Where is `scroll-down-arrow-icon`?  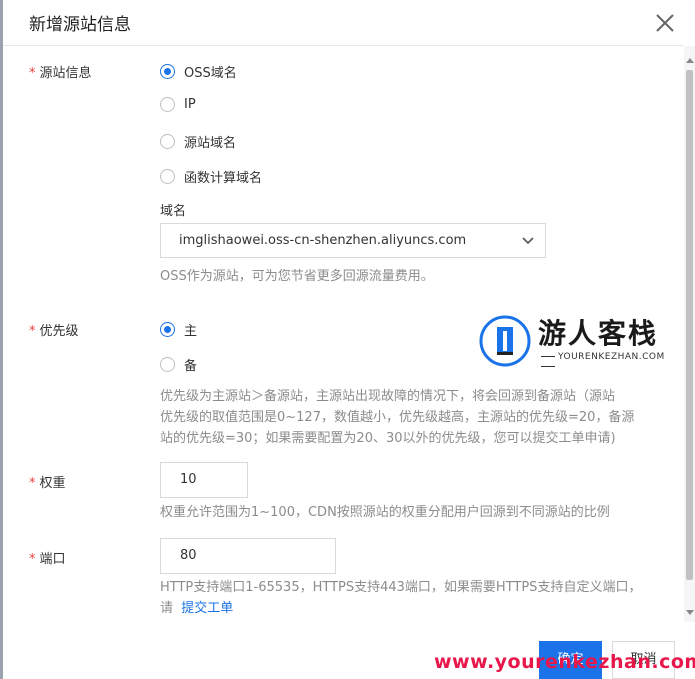 scroll-down-arrow-icon is located at coordinates (690, 612).